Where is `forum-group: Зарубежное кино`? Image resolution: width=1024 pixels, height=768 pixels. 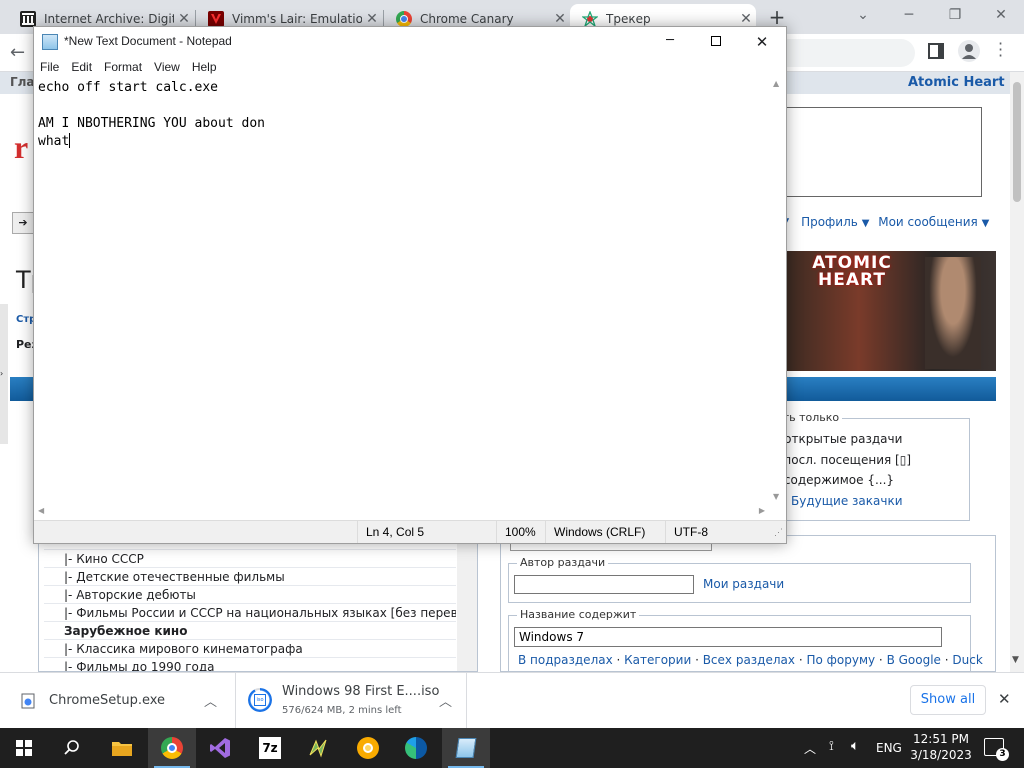 forum-group: Зарубежное кино is located at coordinates (250, 631).